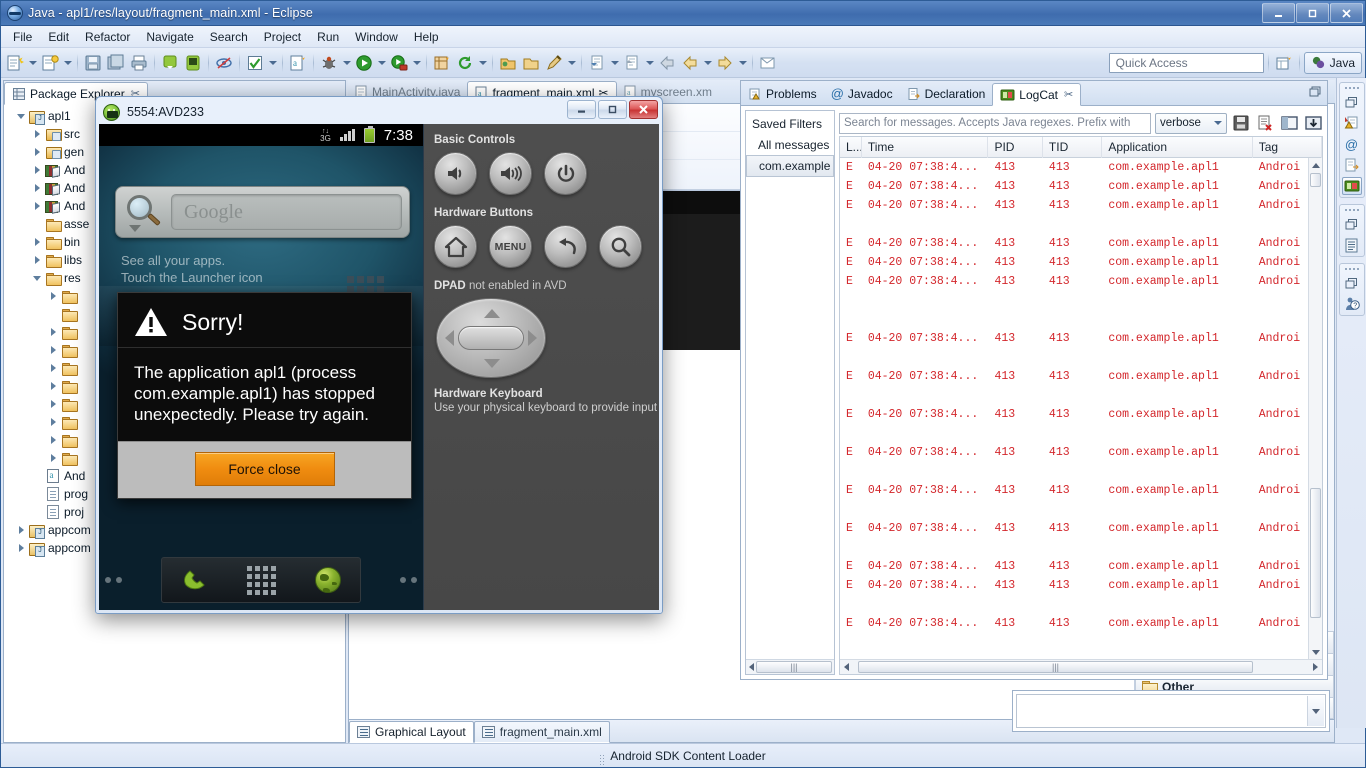  What do you see at coordinates (531, 63) in the screenshot?
I see `open-resource-icon` at bounding box center [531, 63].